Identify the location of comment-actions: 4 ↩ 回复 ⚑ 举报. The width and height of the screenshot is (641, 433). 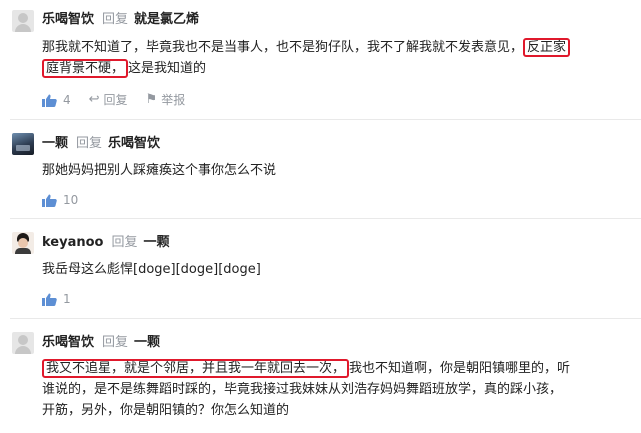
(122, 100).